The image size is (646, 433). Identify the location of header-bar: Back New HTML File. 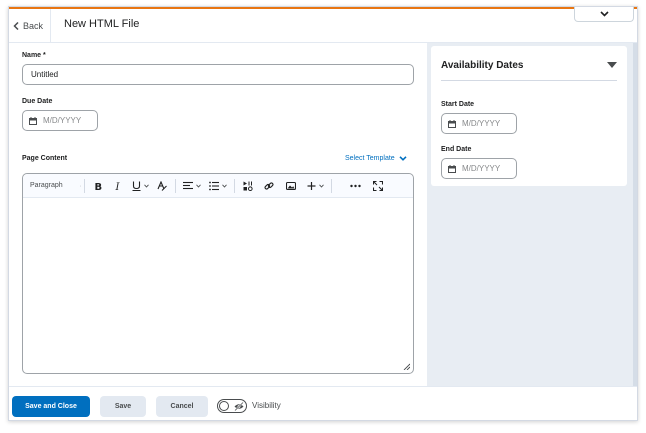
(323, 25).